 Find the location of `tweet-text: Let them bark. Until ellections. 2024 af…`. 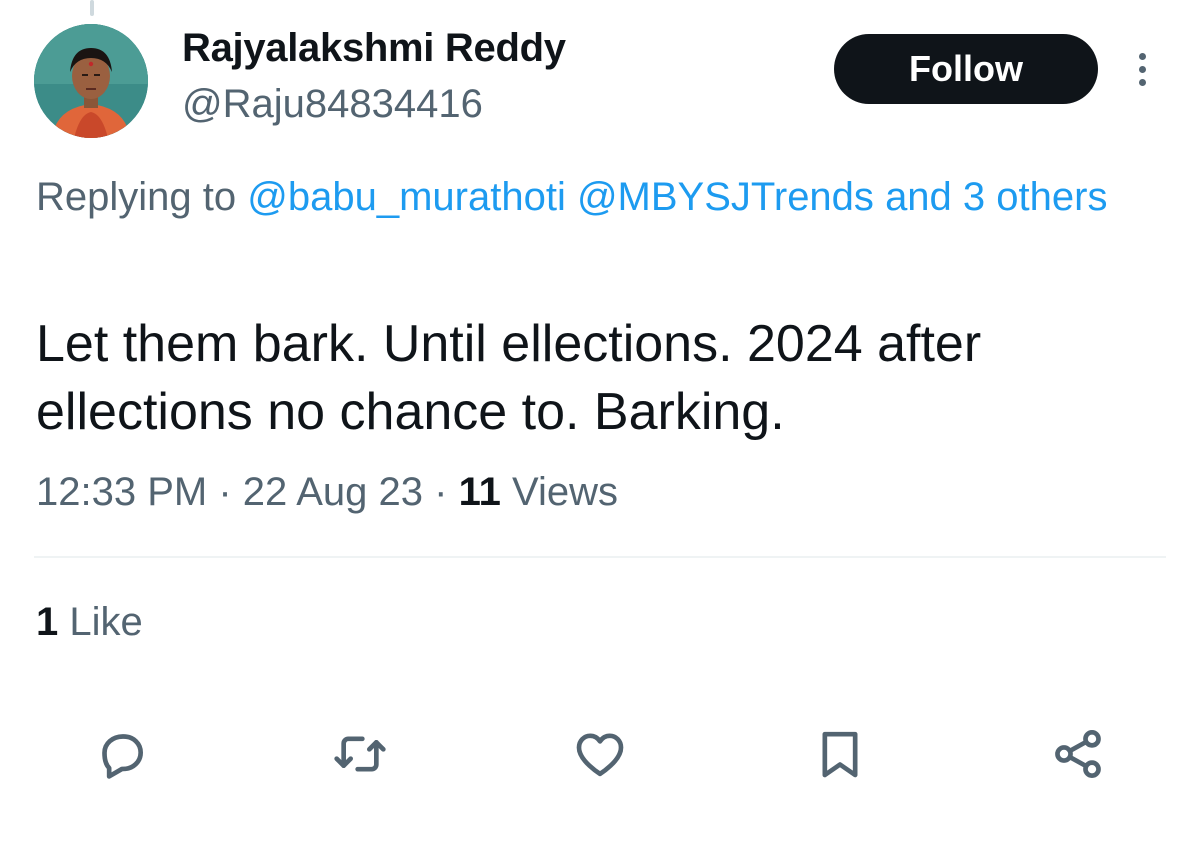

tweet-text: Let them bark. Until ellections. 2024 af… is located at coordinates (509, 378).